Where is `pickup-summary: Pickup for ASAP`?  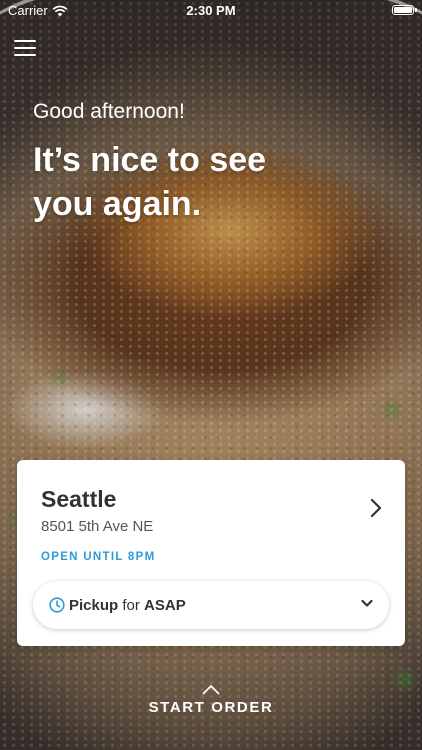
pickup-summary: Pickup for ASAP is located at coordinates (127, 605).